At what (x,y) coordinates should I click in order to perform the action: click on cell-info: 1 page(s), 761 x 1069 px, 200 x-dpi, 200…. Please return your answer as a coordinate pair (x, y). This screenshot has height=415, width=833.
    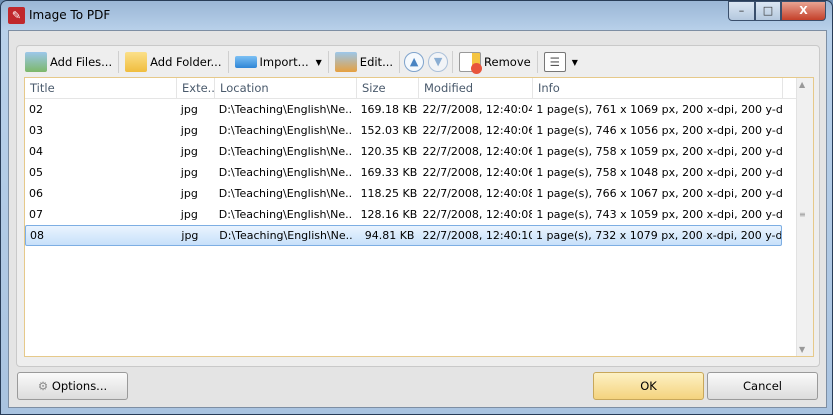
    Looking at the image, I should click on (659, 109).